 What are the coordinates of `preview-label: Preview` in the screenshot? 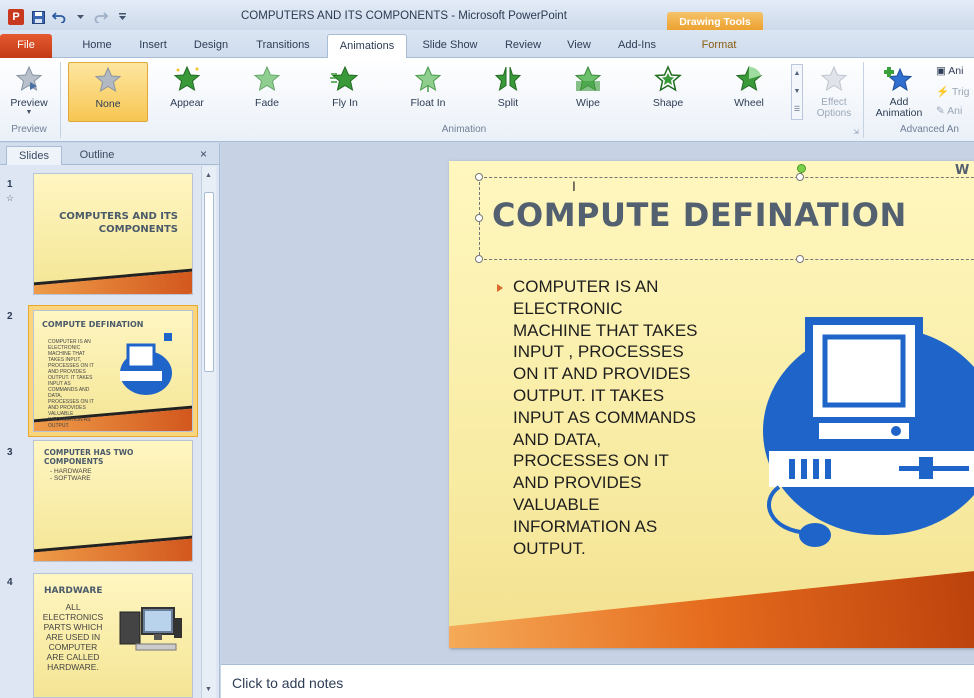 It's located at (29, 103).